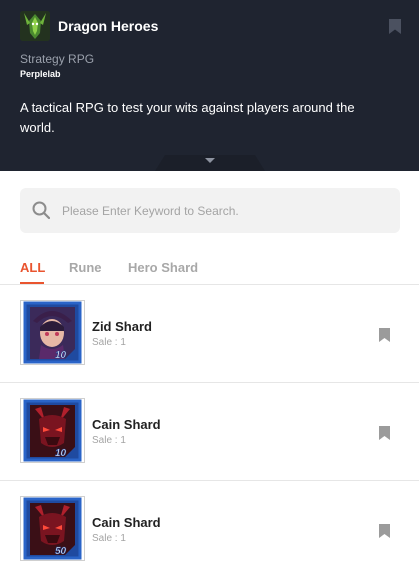 Image resolution: width=419 pixels, height=570 pixels. Describe the element at coordinates (32, 267) in the screenshot. I see `tab-all: ALL` at that location.